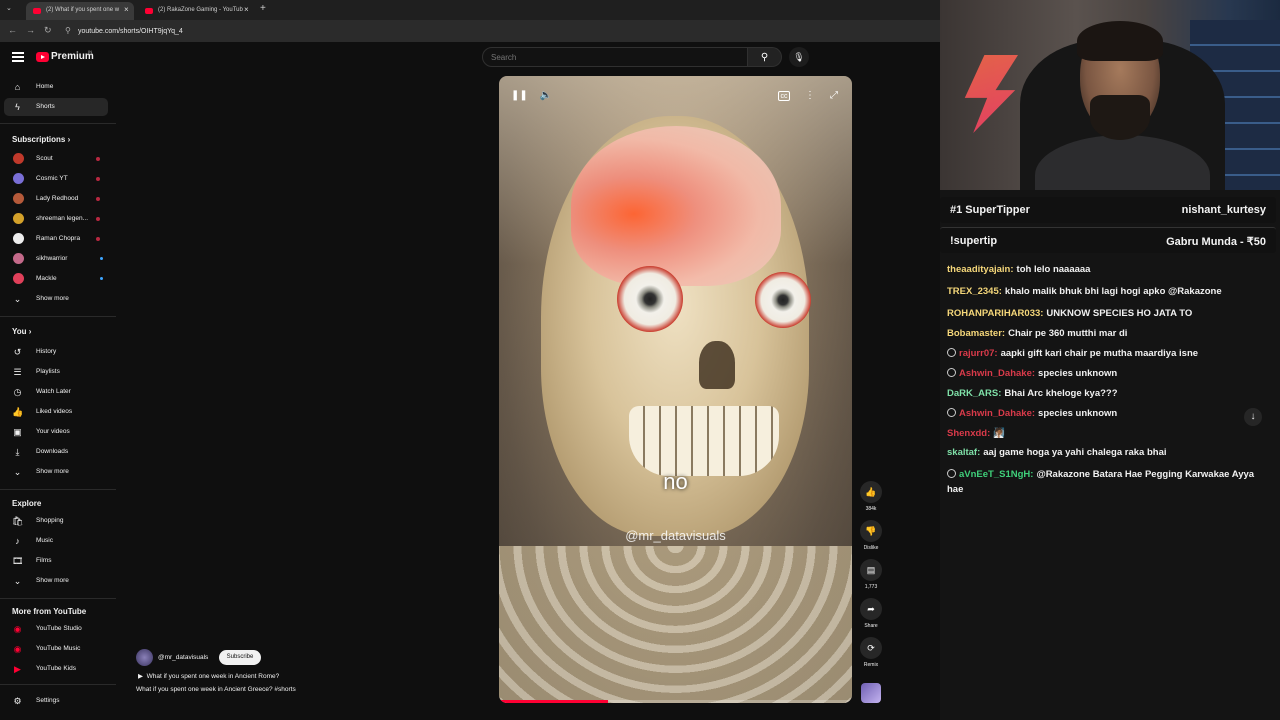  I want to click on captions-icon: cc, so click(784, 96).